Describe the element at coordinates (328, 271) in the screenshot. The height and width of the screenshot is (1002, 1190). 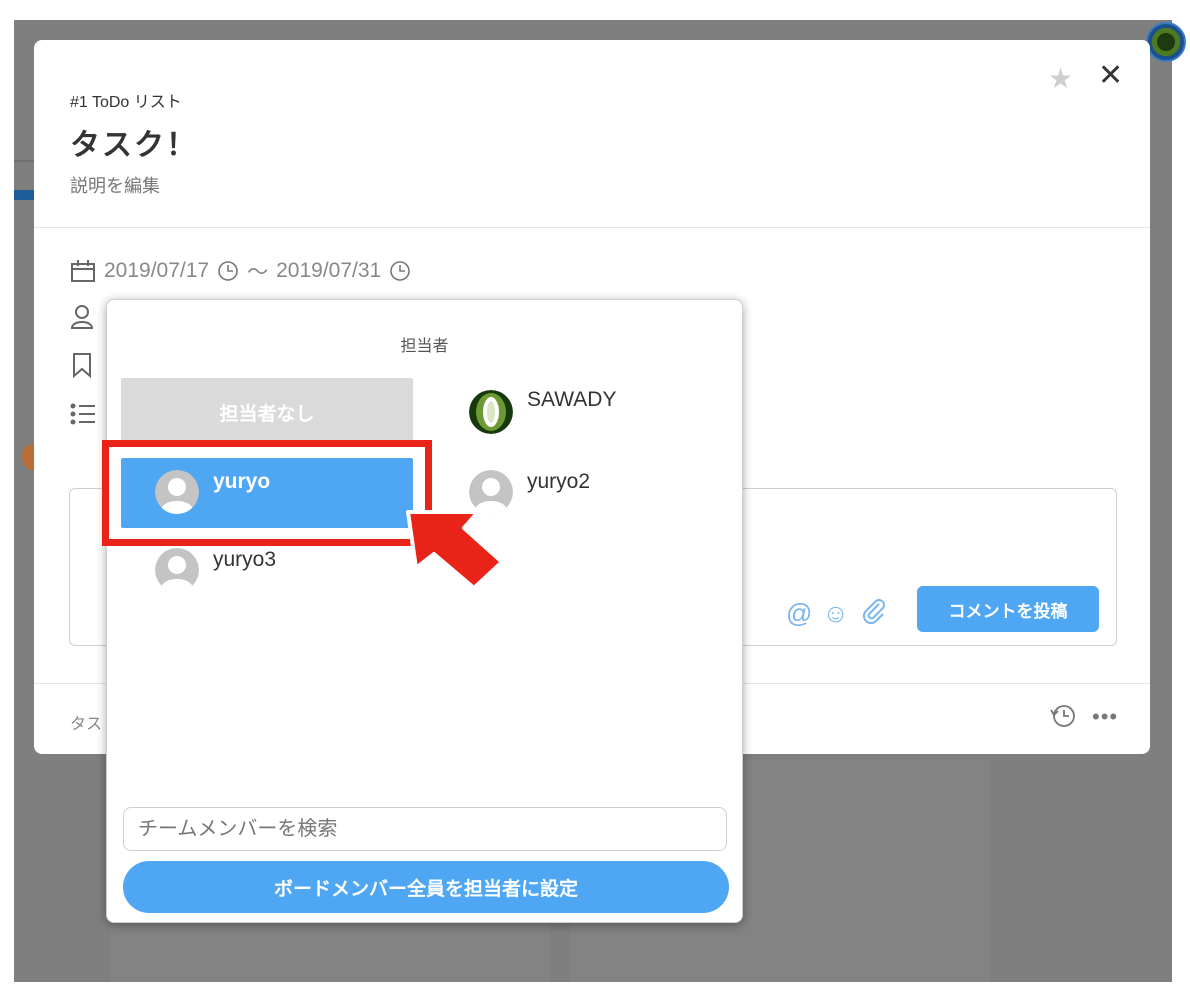
I see `end-date: 2019/07/31` at that location.